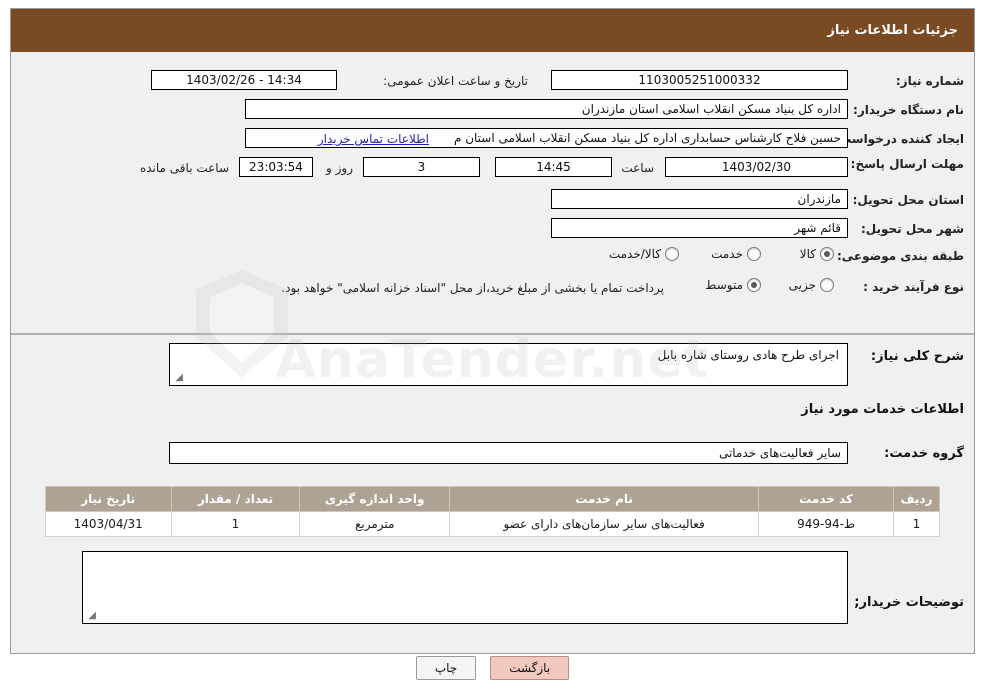 This screenshot has height=691, width=985. What do you see at coordinates (900, 256) in the screenshot?
I see `category-label: طبقه بندی موضوعی:` at bounding box center [900, 256].